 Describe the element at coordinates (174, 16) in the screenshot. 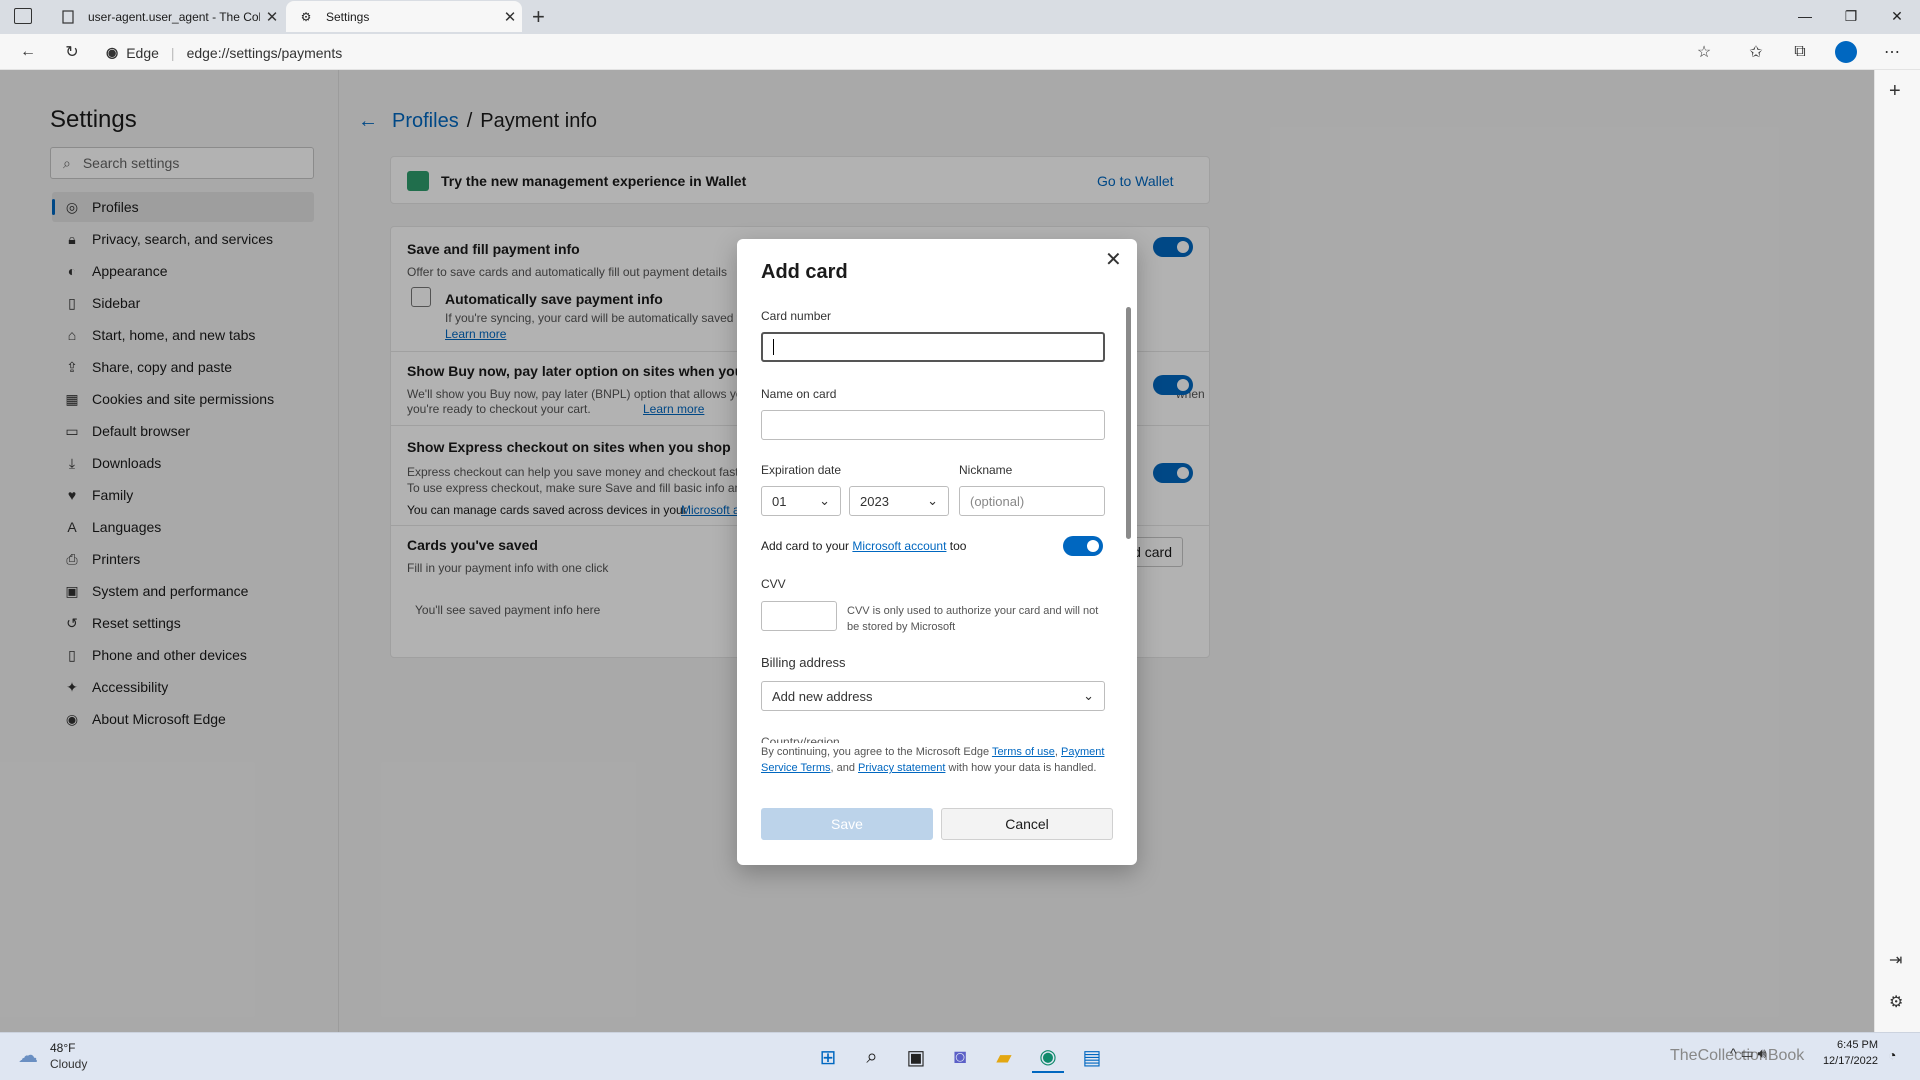

I see `tab-title: user-agent.user_agent - The Coll` at that location.